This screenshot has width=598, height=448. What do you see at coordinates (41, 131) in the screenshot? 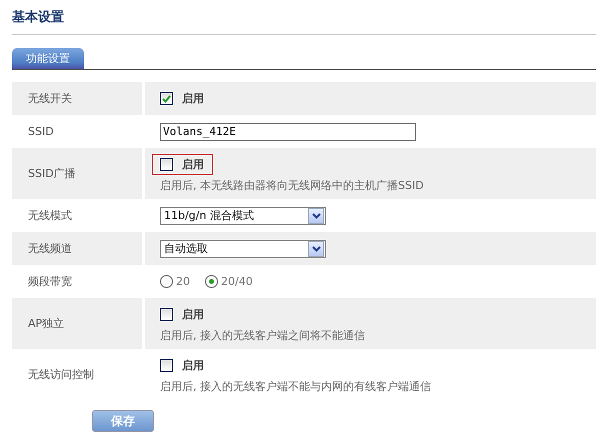
I see `field-label: SSID` at bounding box center [41, 131].